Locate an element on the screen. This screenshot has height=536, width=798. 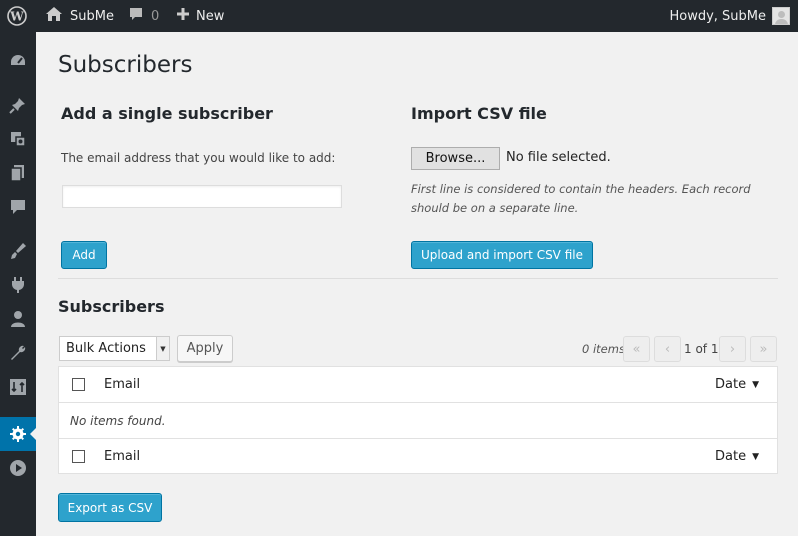
import-csv-heading: Import CSV file is located at coordinates (479, 113).